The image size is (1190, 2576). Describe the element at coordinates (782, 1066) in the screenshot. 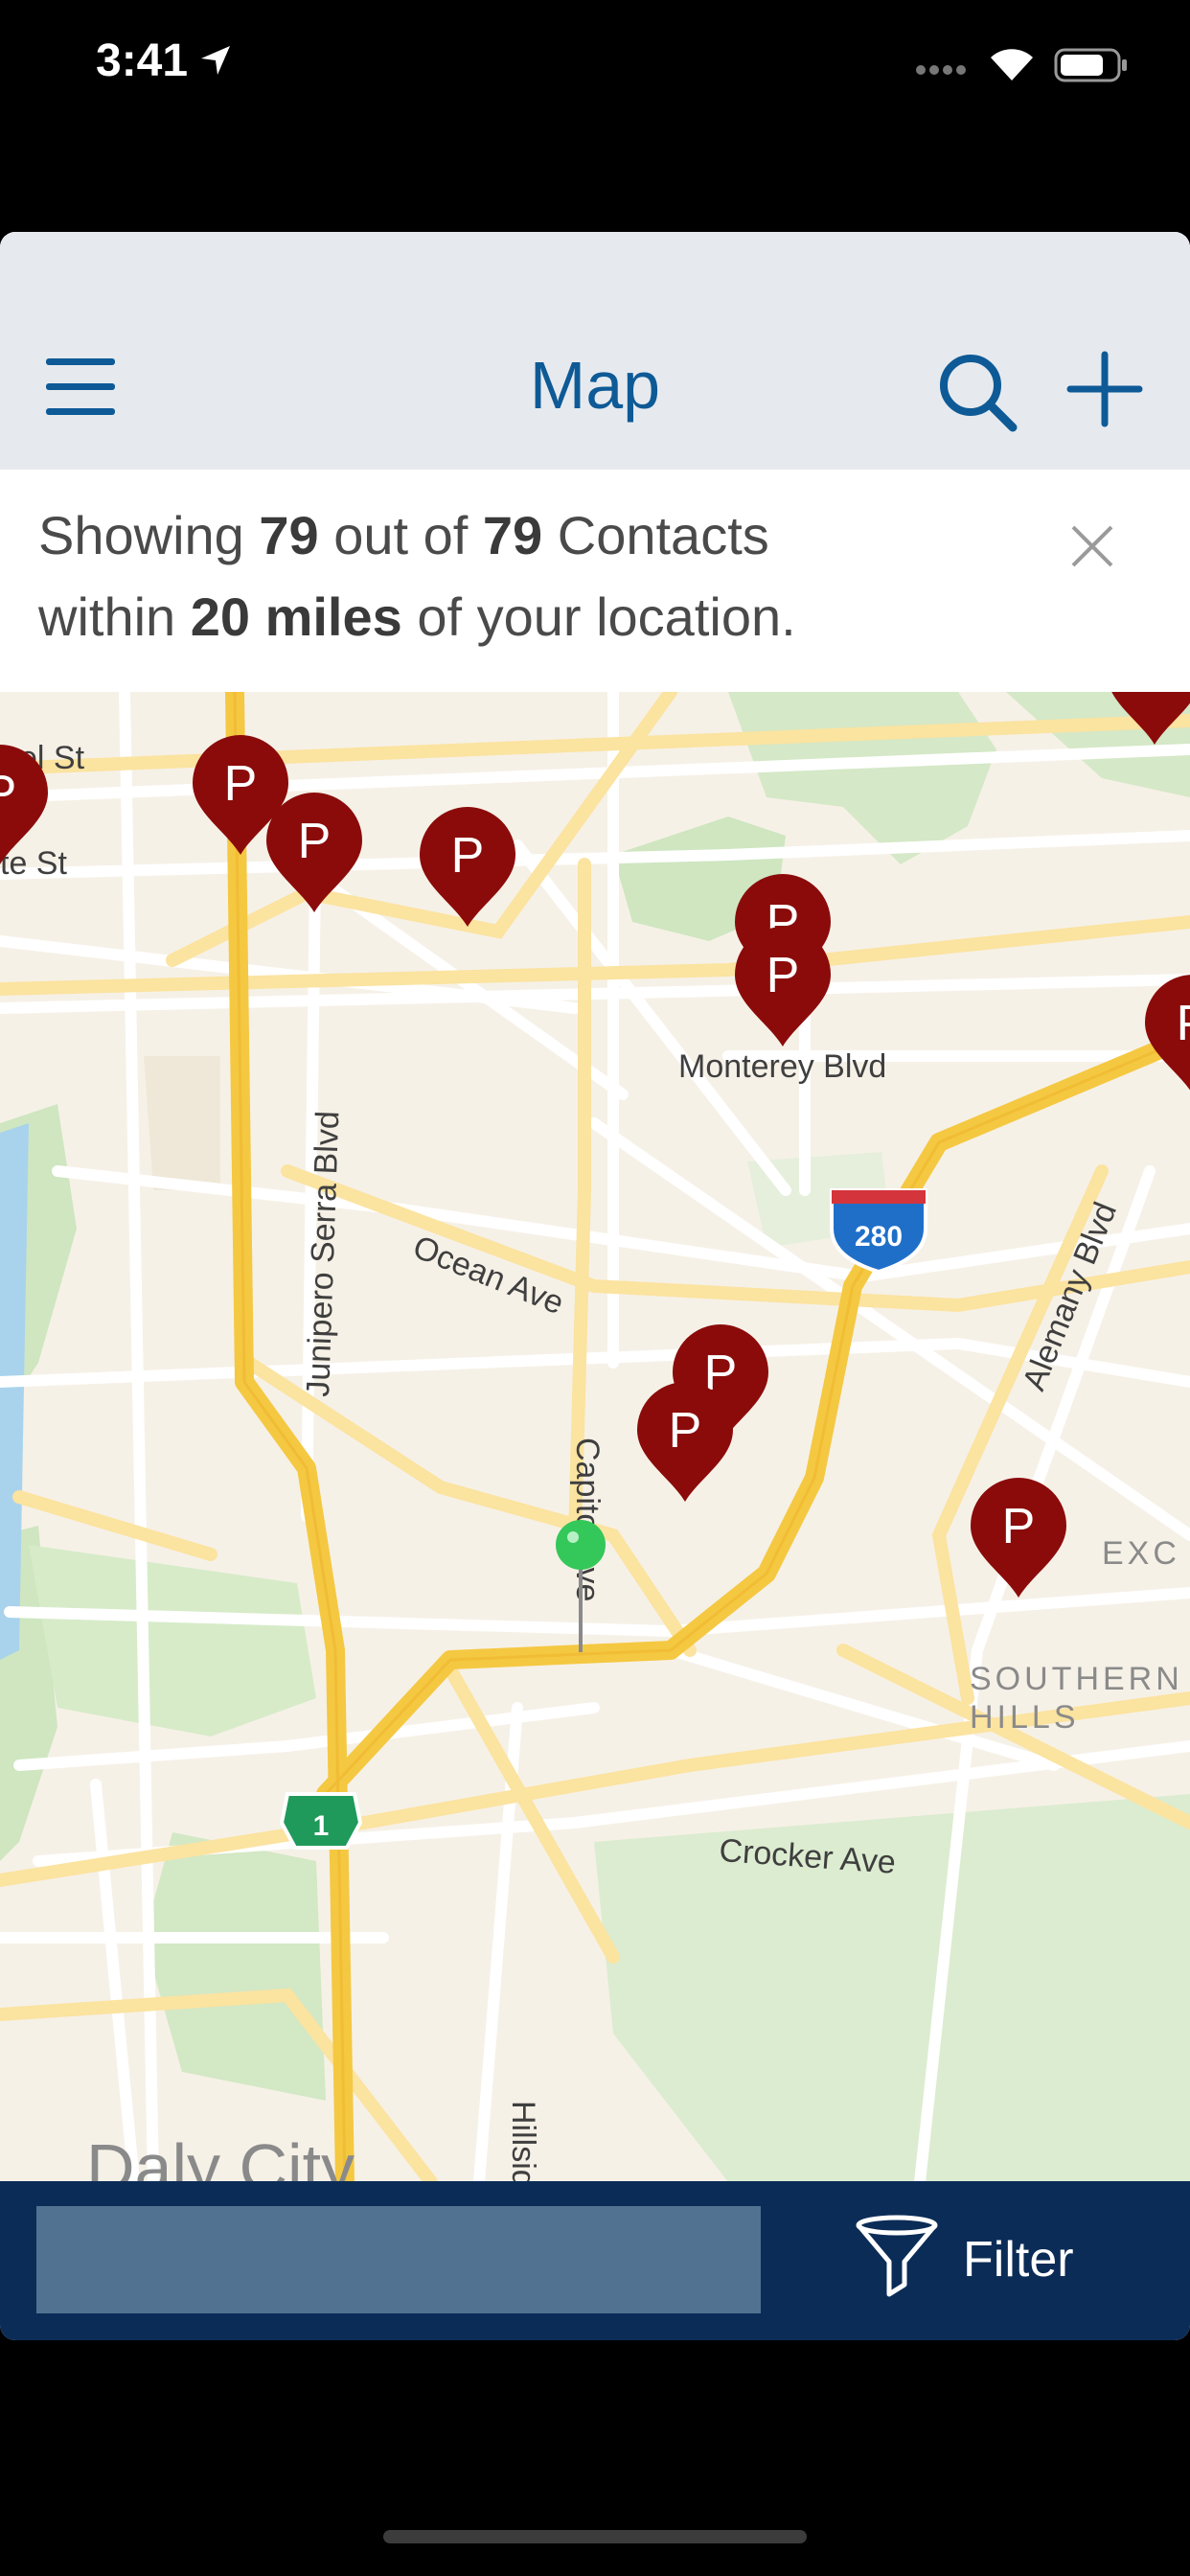

I see `street-label: Monterey Blvd` at that location.